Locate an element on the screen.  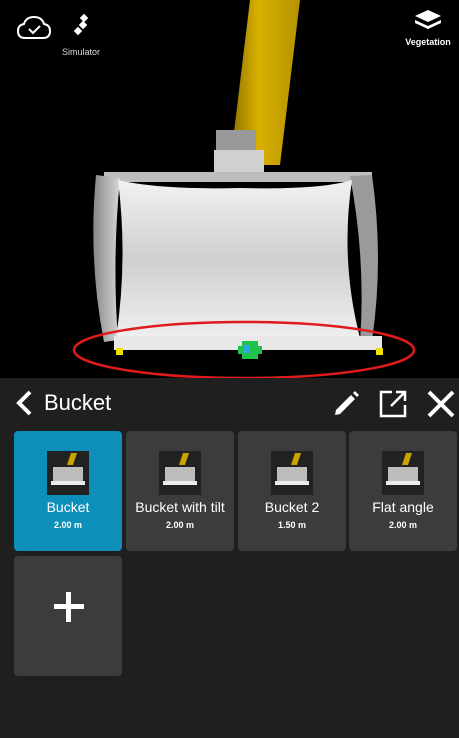
layer-toggle: Vegetation is located at coordinates (428, 28).